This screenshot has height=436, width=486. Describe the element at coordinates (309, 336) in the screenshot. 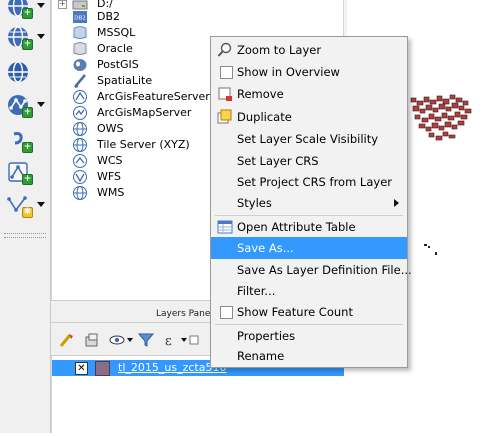

I see `menu-item-properties: Properties` at that location.